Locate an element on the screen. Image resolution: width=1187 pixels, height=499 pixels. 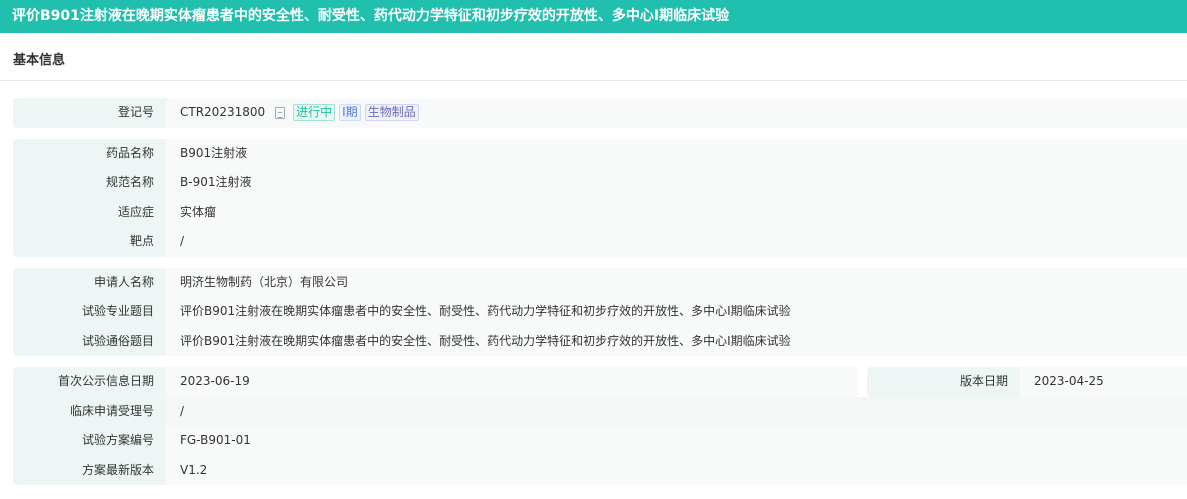
field-label: 首次公示信息日期 is located at coordinates (89, 382).